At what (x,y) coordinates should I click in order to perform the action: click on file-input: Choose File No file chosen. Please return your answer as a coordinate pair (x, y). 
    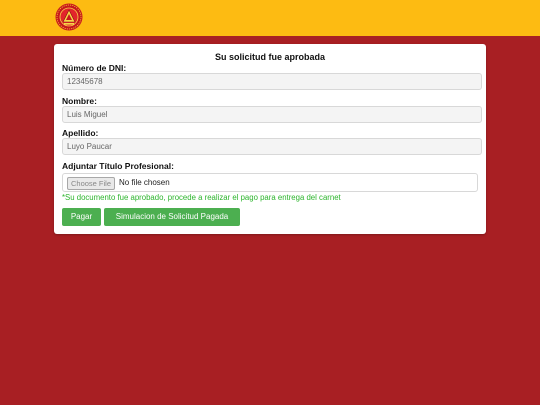
    Looking at the image, I should click on (270, 182).